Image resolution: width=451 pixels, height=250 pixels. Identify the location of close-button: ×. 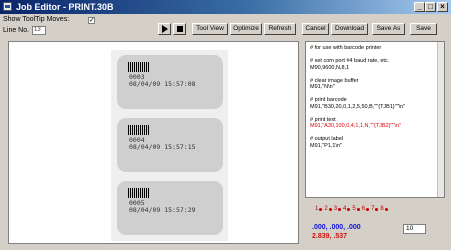
(442, 7).